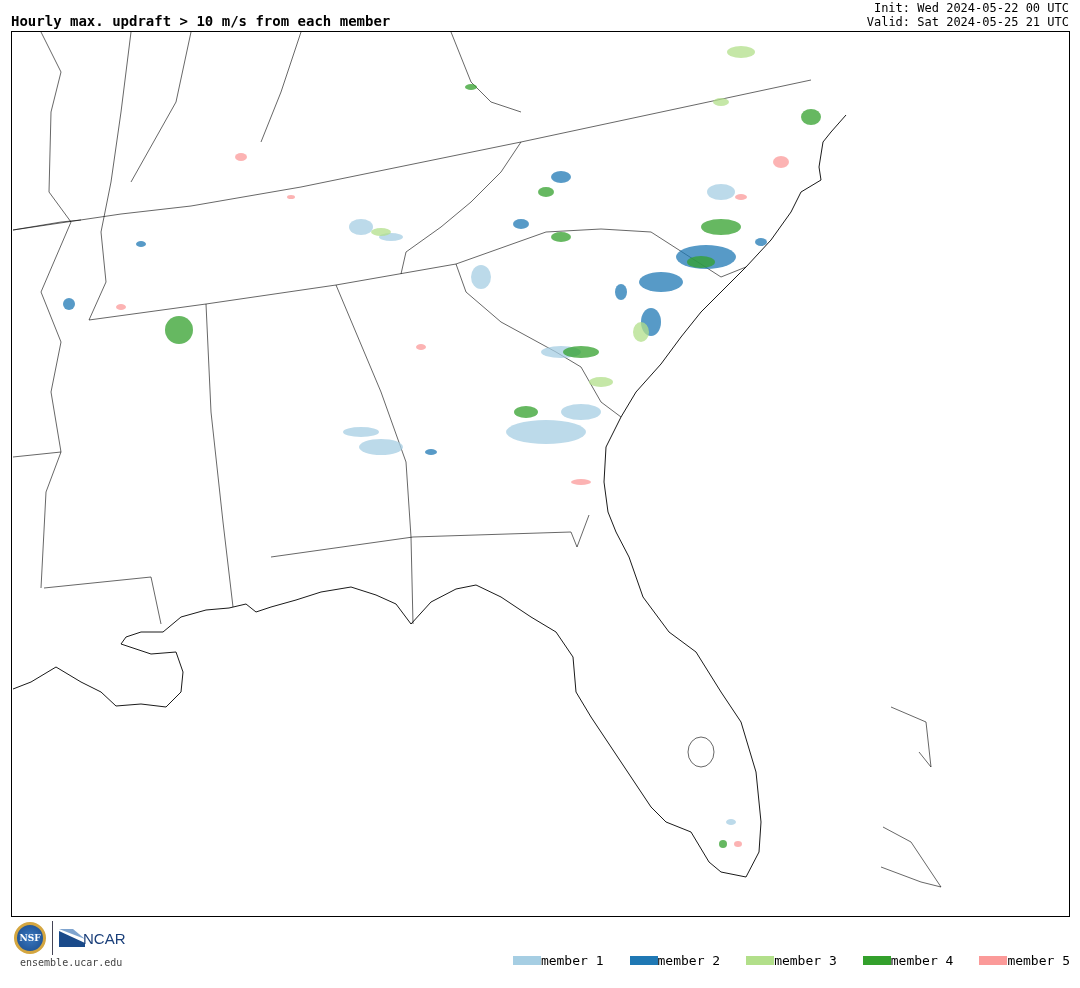 The height and width of the screenshot is (988, 1080). What do you see at coordinates (1038, 960) in the screenshot?
I see `legend-label: member 5` at bounding box center [1038, 960].